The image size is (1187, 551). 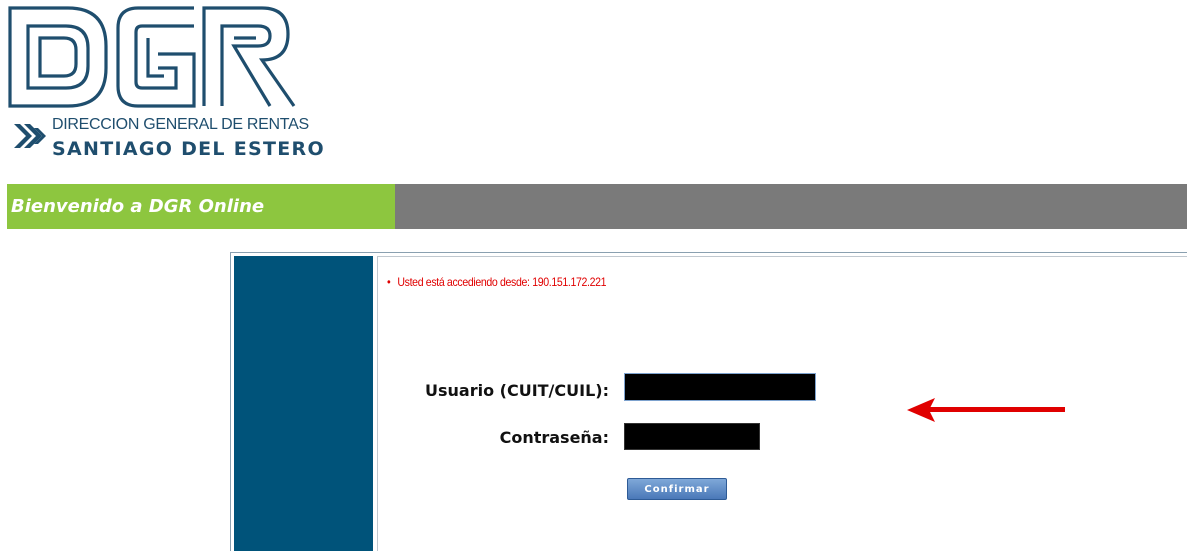 What do you see at coordinates (692, 436) in the screenshot?
I see `password-input` at bounding box center [692, 436].